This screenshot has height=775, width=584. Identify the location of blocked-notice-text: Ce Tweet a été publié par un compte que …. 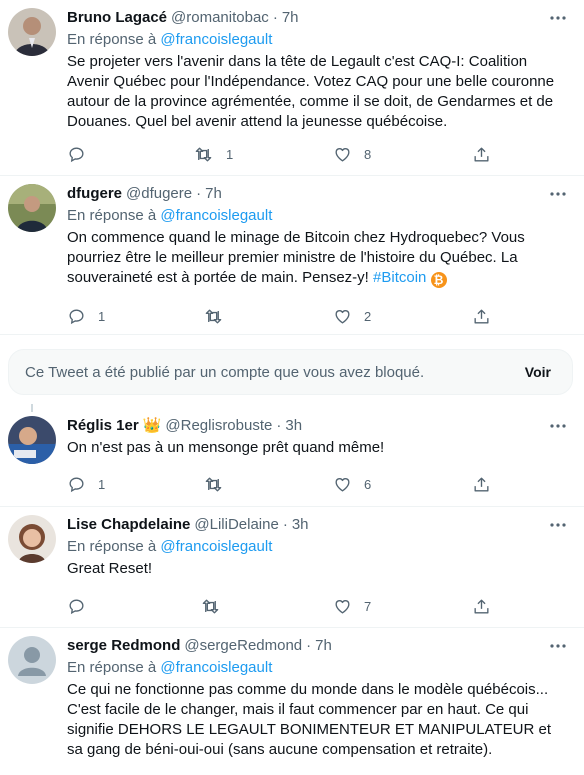
(225, 372).